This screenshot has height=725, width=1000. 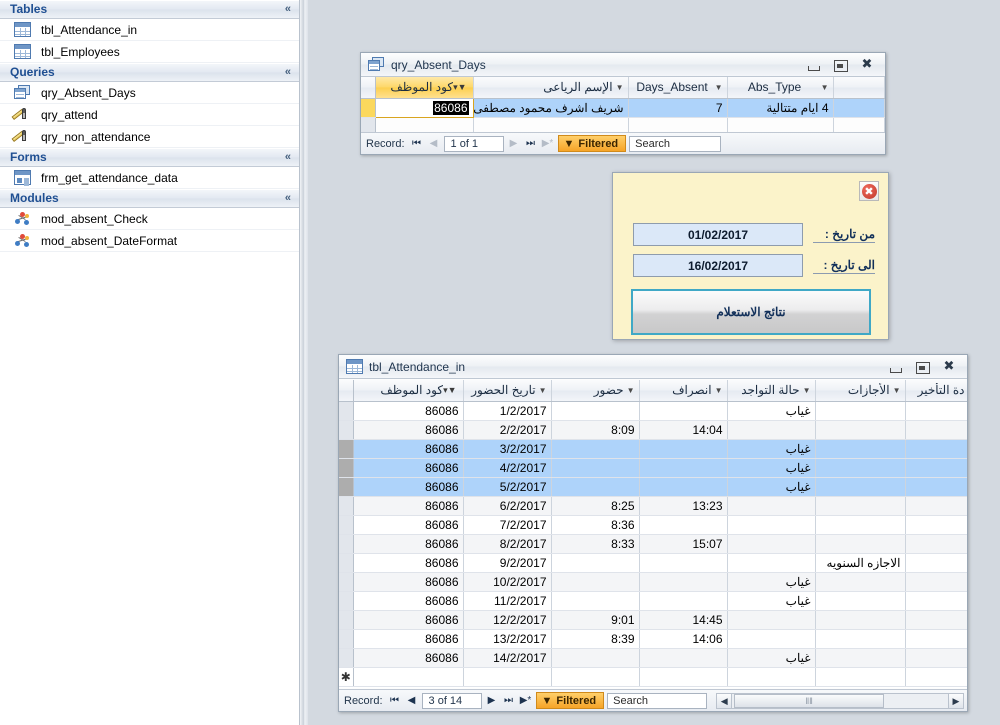 What do you see at coordinates (507, 544) in the screenshot?
I see `cell-attend-date: 8/2/2017` at bounding box center [507, 544].